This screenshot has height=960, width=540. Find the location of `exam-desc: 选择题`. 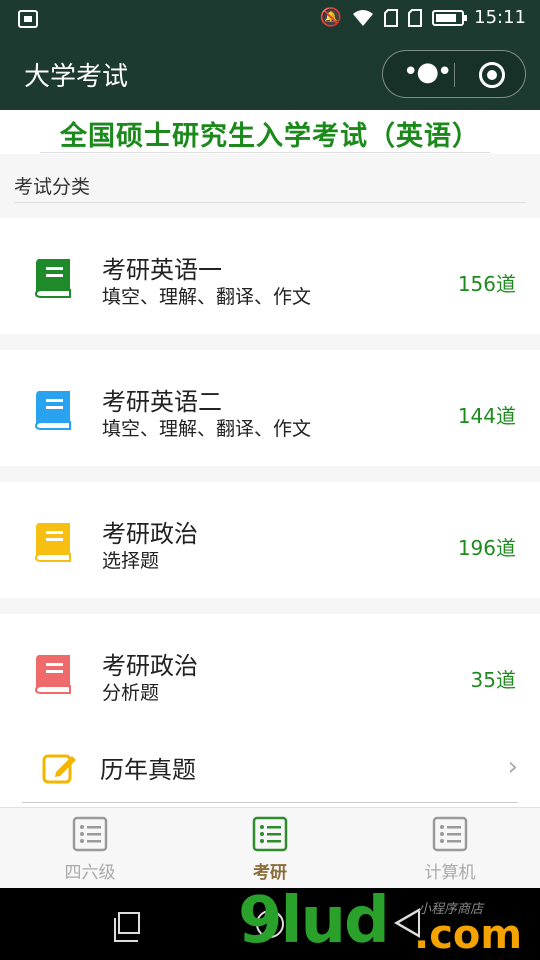

exam-desc: 选择题 is located at coordinates (131, 561).